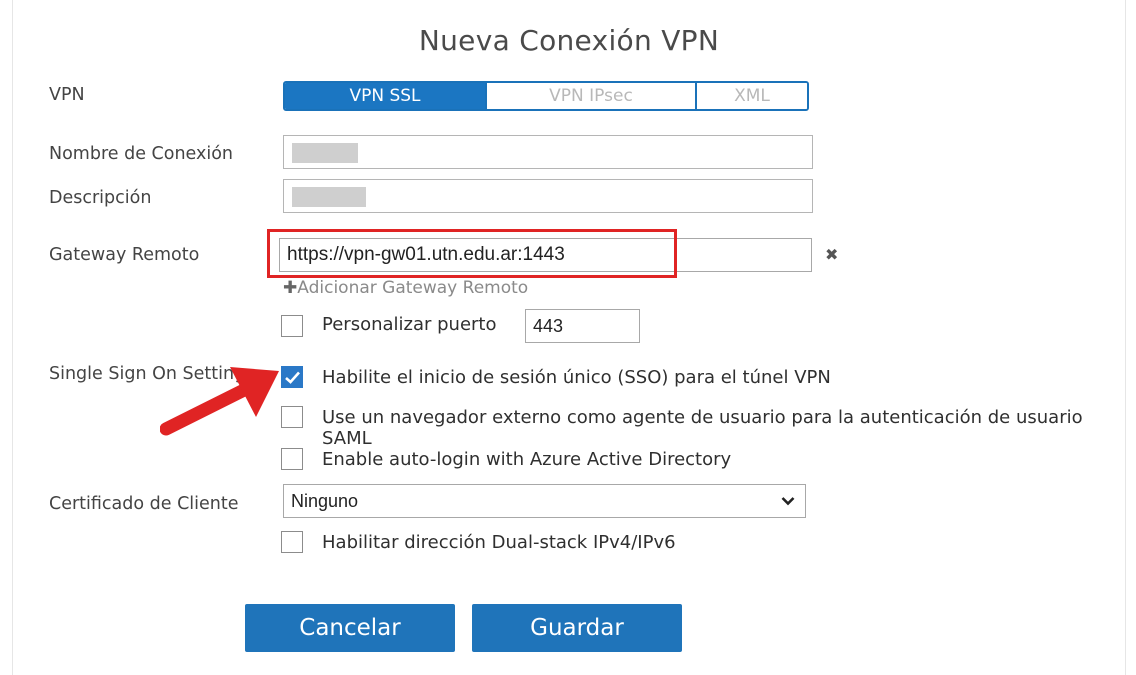  Describe the element at coordinates (577, 628) in the screenshot. I see `save-button: Guardar` at that location.